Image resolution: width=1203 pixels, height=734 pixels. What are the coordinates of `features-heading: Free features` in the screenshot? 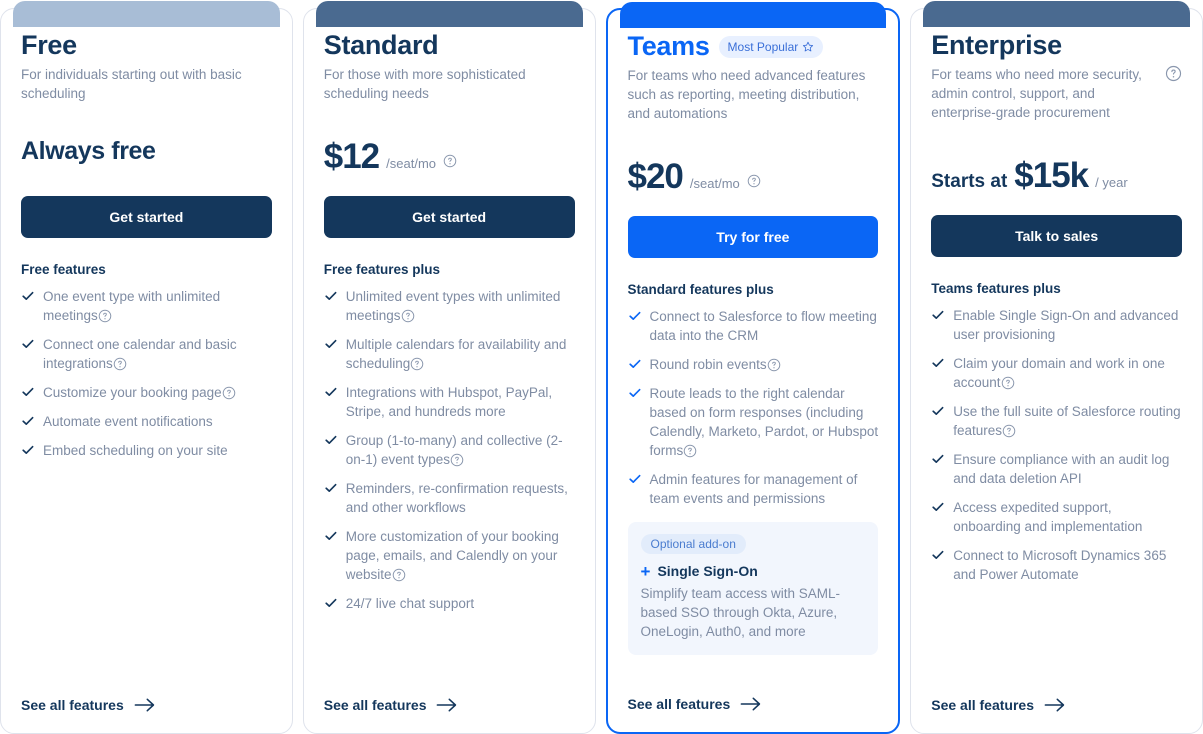 It's located at (63, 269).